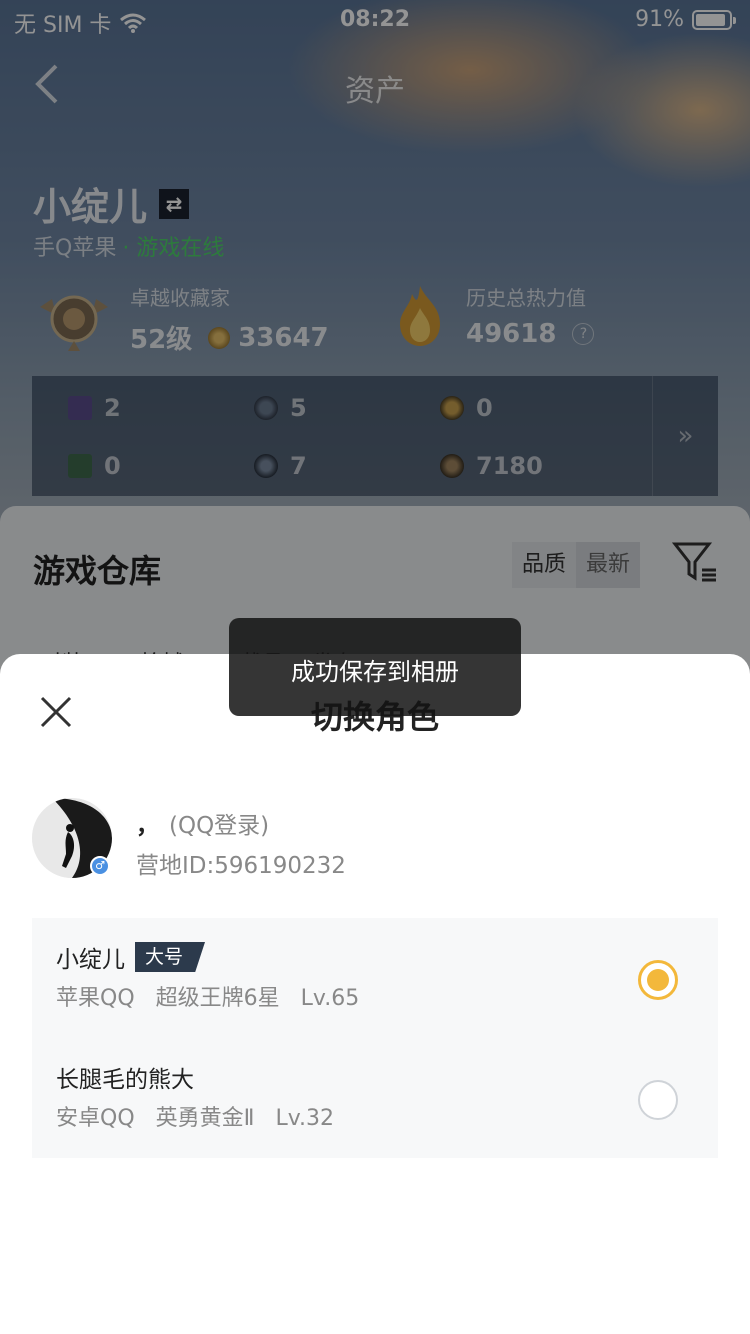  Describe the element at coordinates (658, 980) in the screenshot. I see `role-radio-selected` at that location.